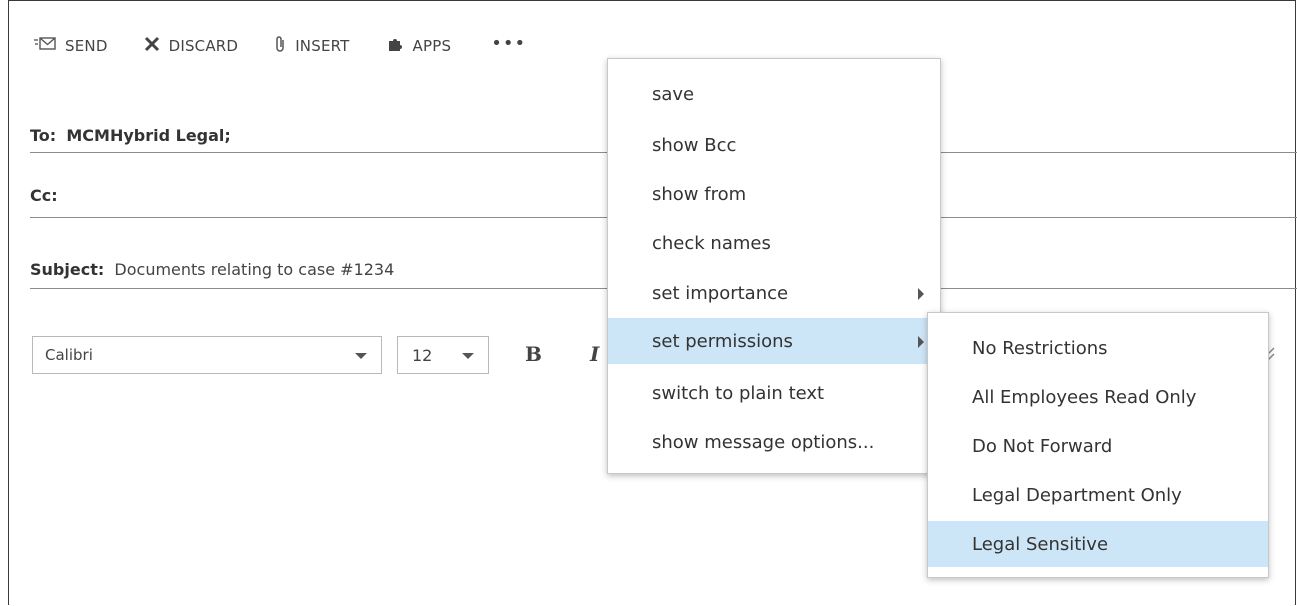  I want to click on more-dots-icon: •••, so click(509, 43).